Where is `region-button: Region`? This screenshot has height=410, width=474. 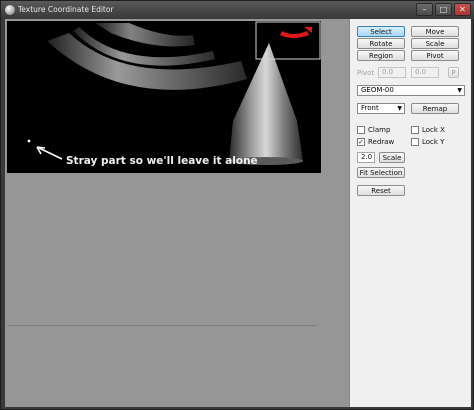
region-button: Region is located at coordinates (381, 55).